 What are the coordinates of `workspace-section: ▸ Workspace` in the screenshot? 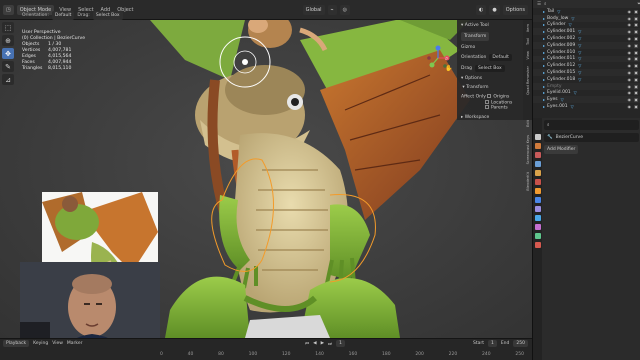 It's located at (490, 117).